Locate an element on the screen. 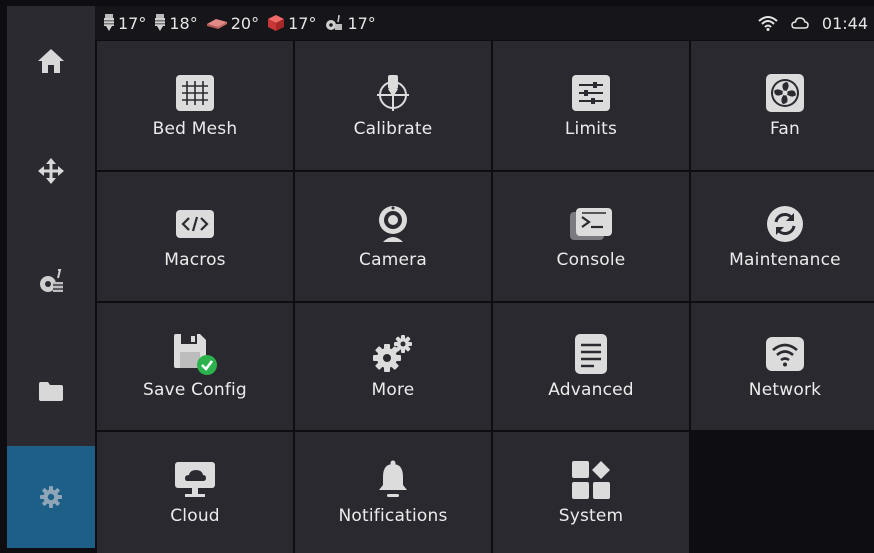  gear-icon is located at coordinates (51, 497).